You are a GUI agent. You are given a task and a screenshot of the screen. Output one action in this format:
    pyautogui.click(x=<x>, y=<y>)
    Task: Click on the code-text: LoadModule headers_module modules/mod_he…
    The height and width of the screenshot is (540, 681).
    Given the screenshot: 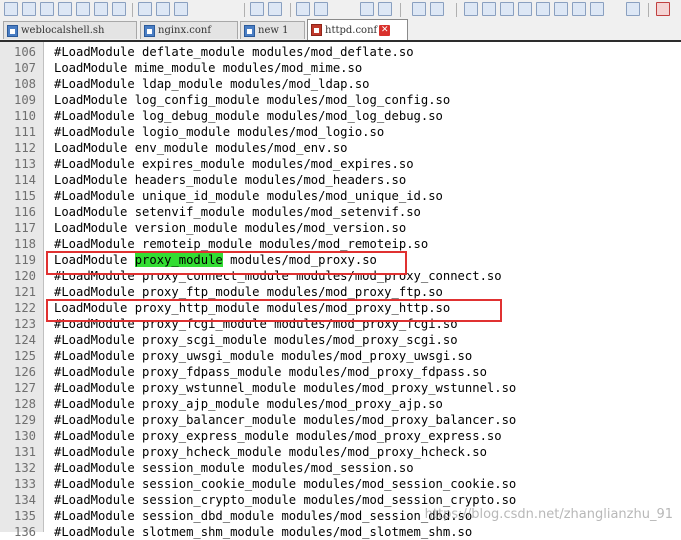 What is the action you would take?
    pyautogui.click(x=230, y=180)
    